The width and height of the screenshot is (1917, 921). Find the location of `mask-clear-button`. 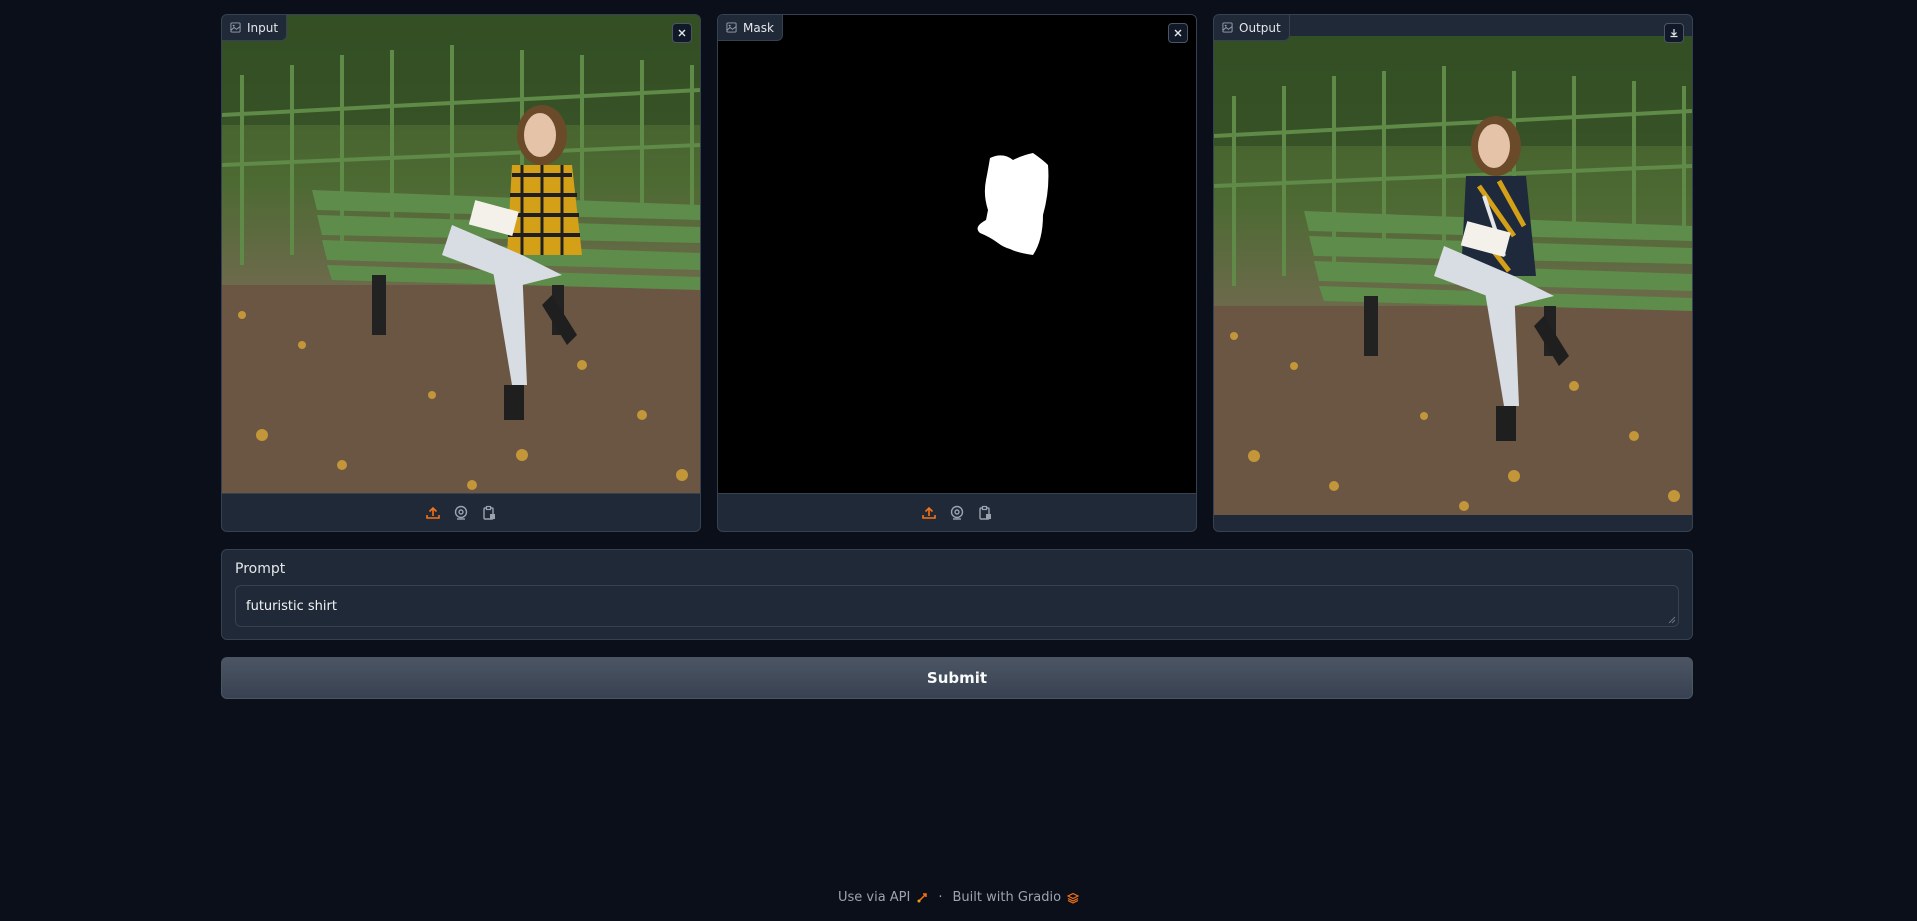

mask-clear-button is located at coordinates (1178, 33).